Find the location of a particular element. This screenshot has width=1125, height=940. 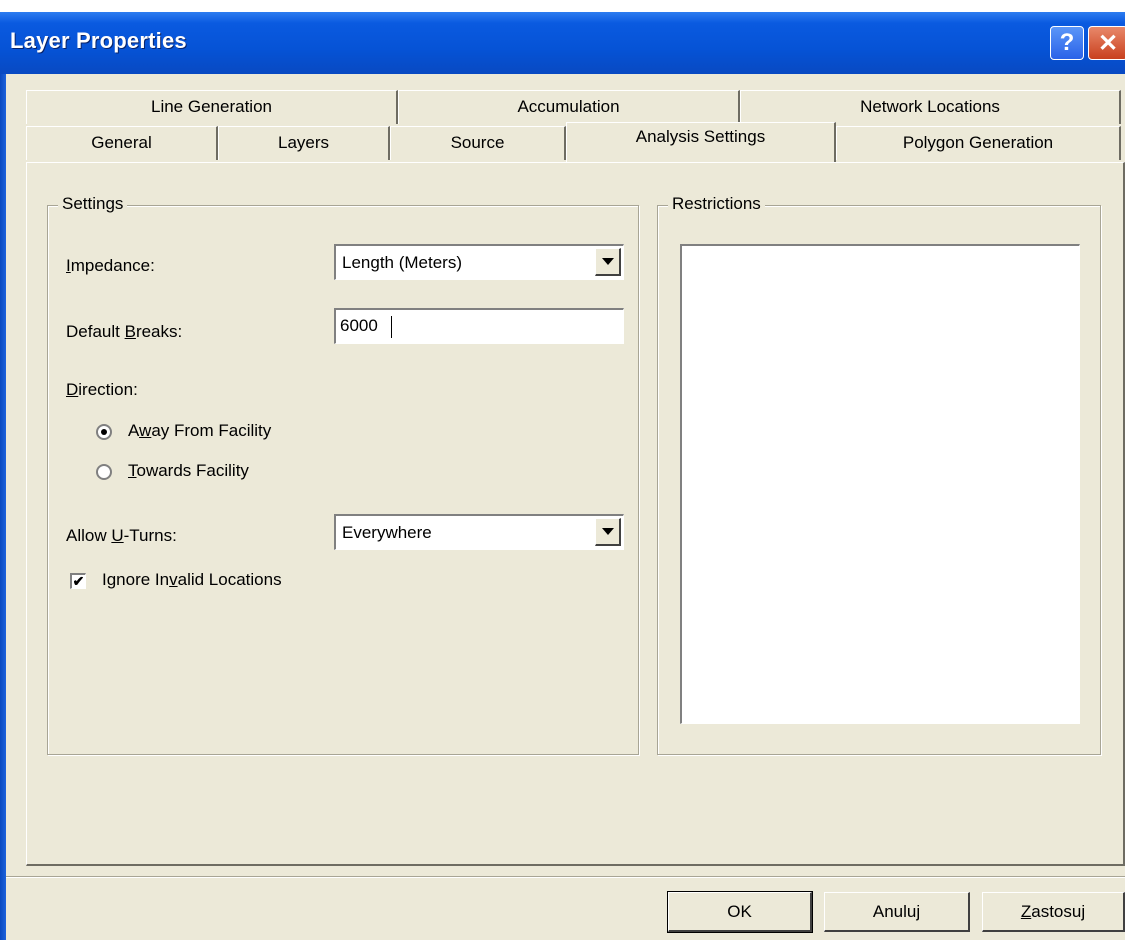

allow-uturns-value: Everywhere is located at coordinates (387, 532).